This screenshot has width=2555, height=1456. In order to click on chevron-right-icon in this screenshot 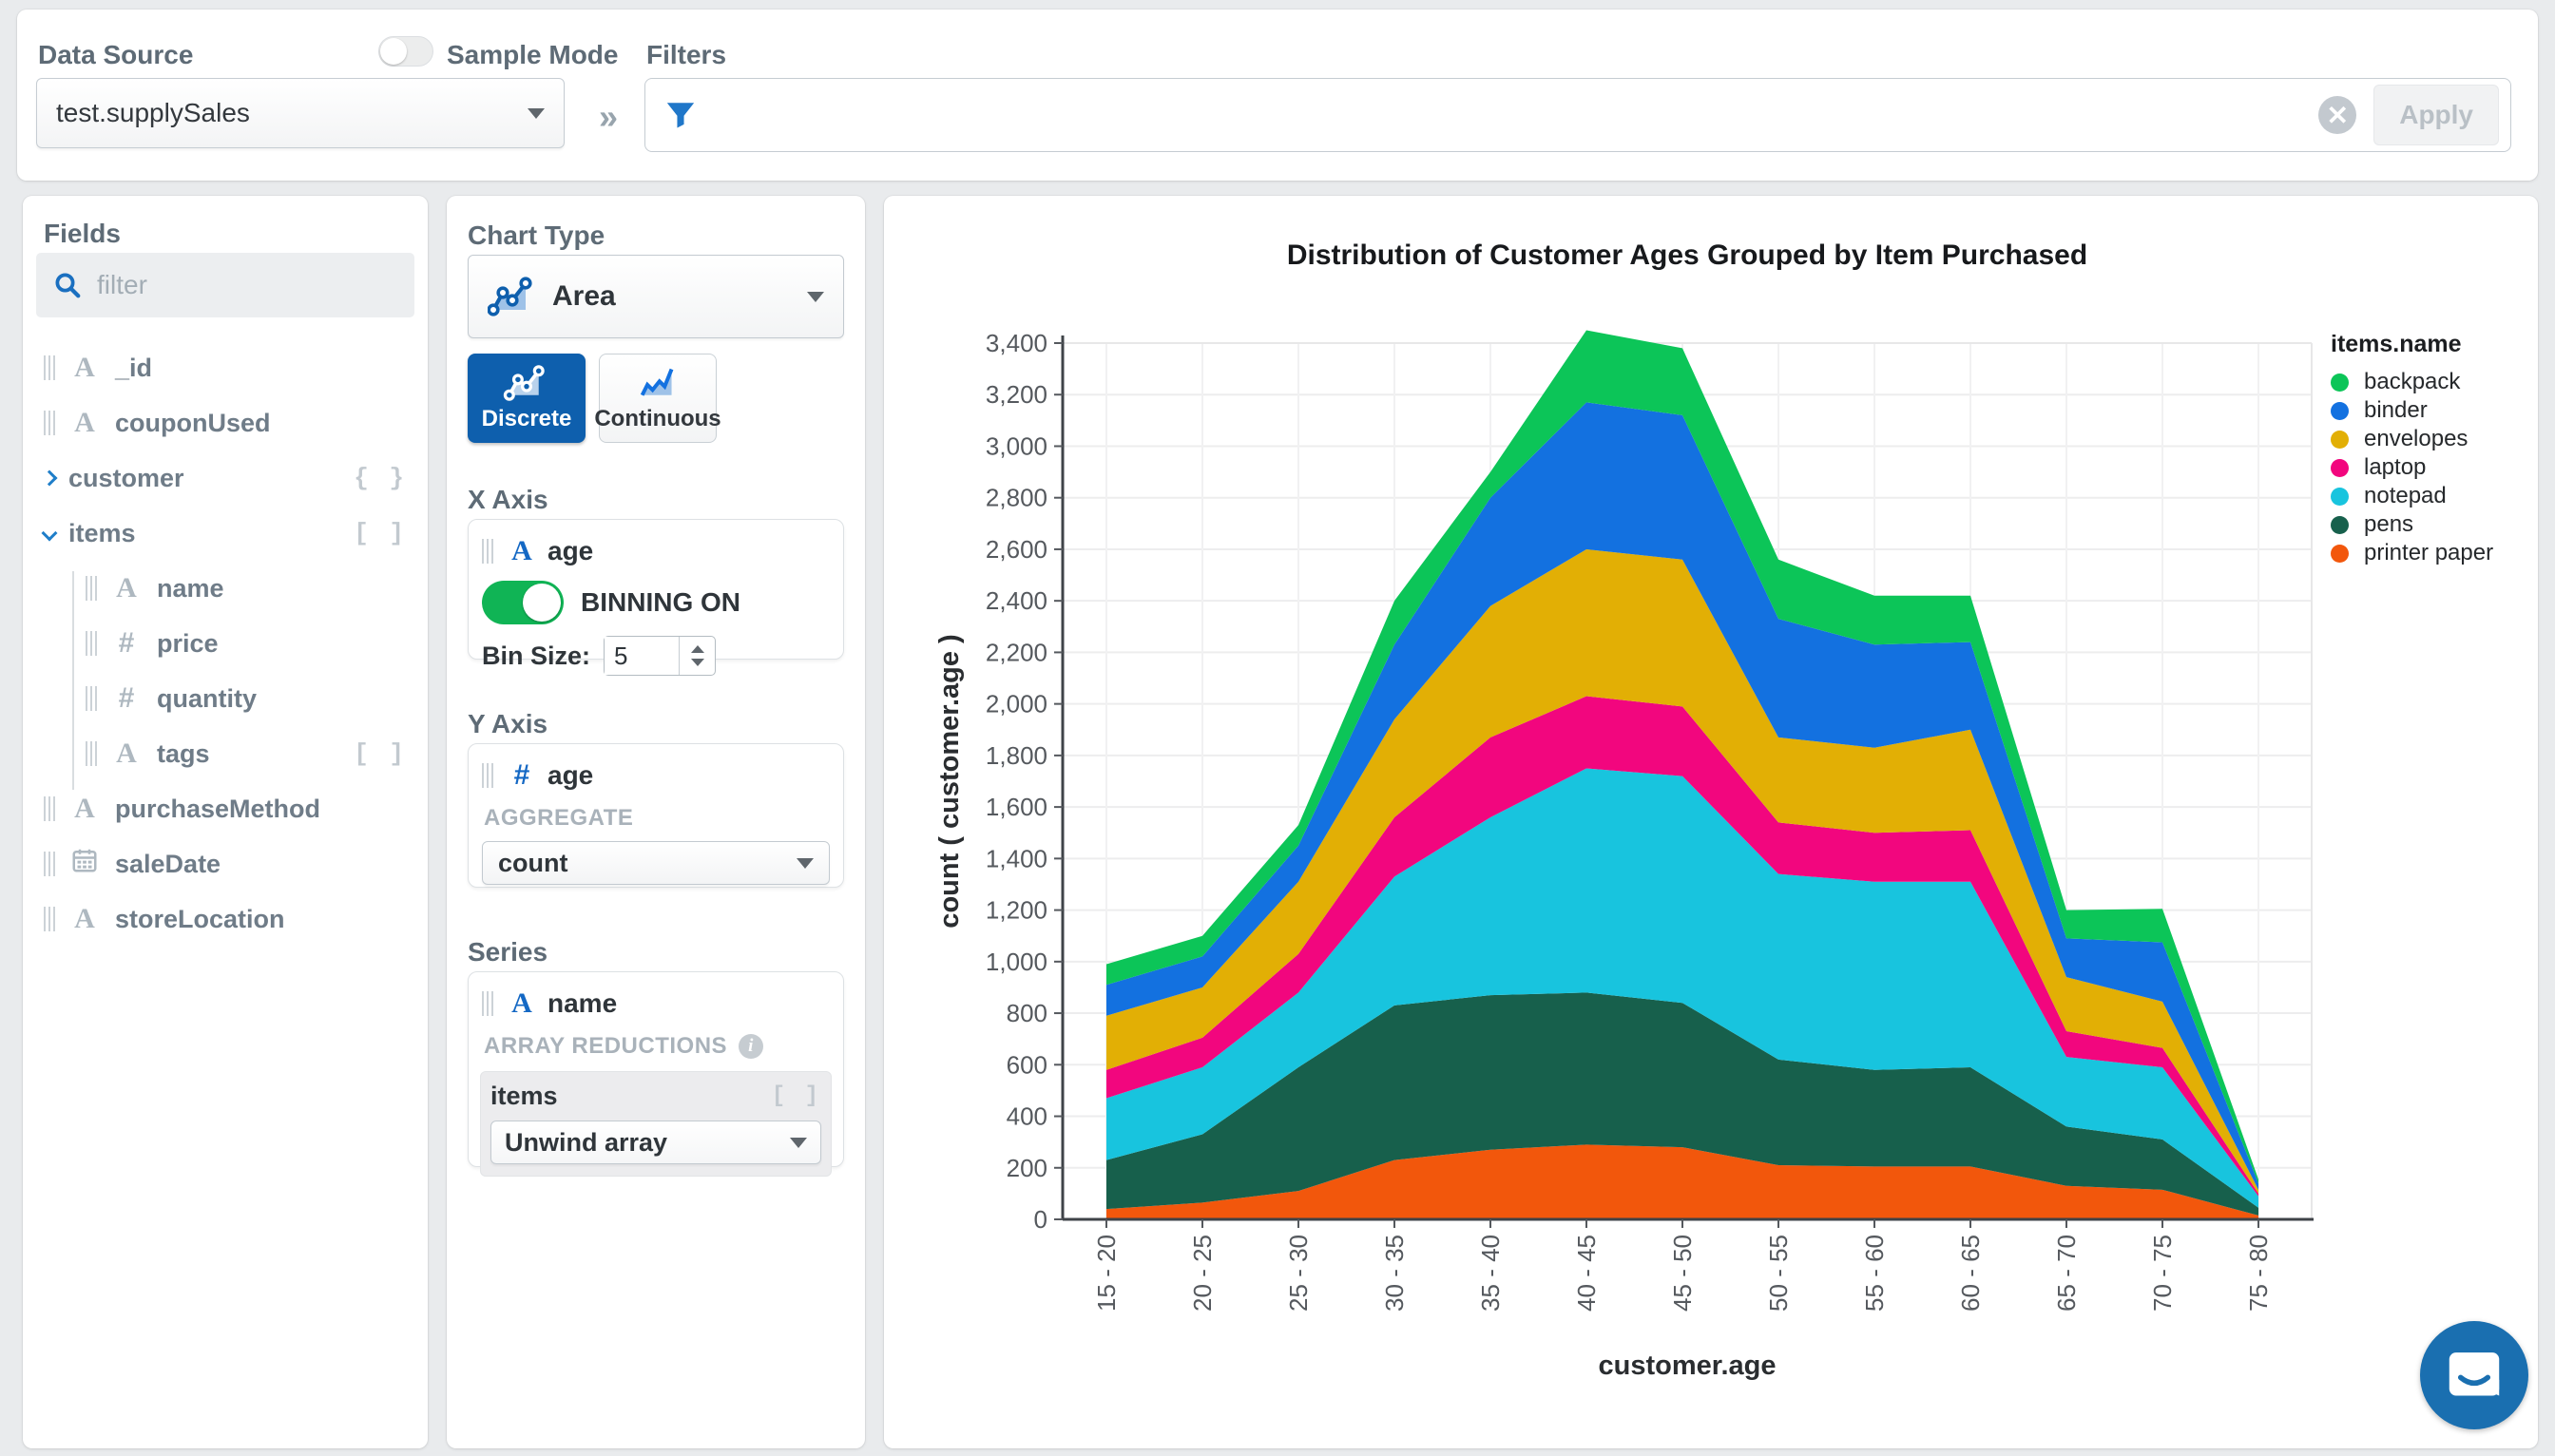, I will do `click(49, 478)`.